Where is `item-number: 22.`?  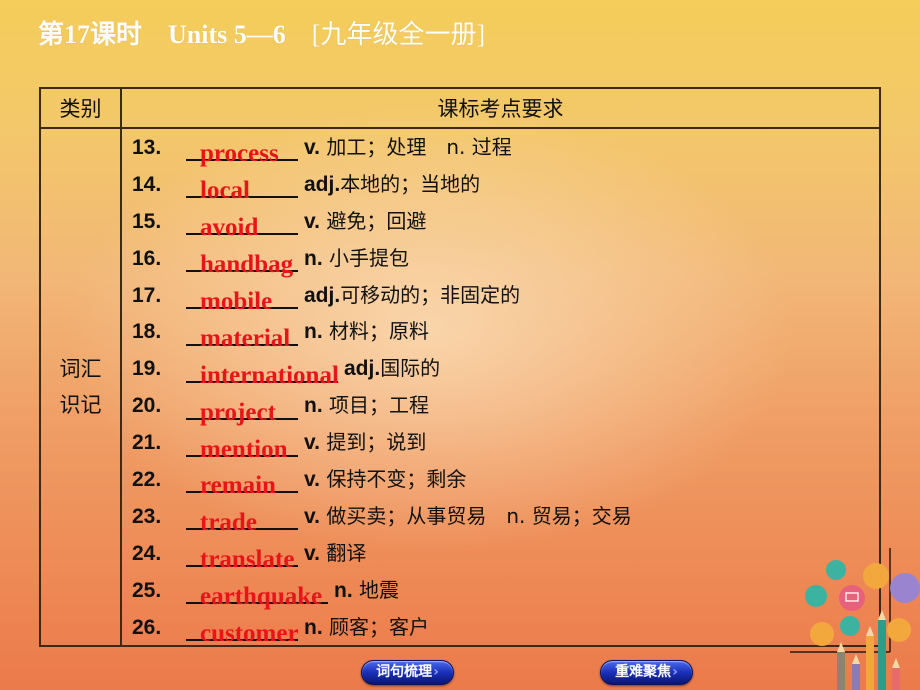 item-number: 22. is located at coordinates (147, 480).